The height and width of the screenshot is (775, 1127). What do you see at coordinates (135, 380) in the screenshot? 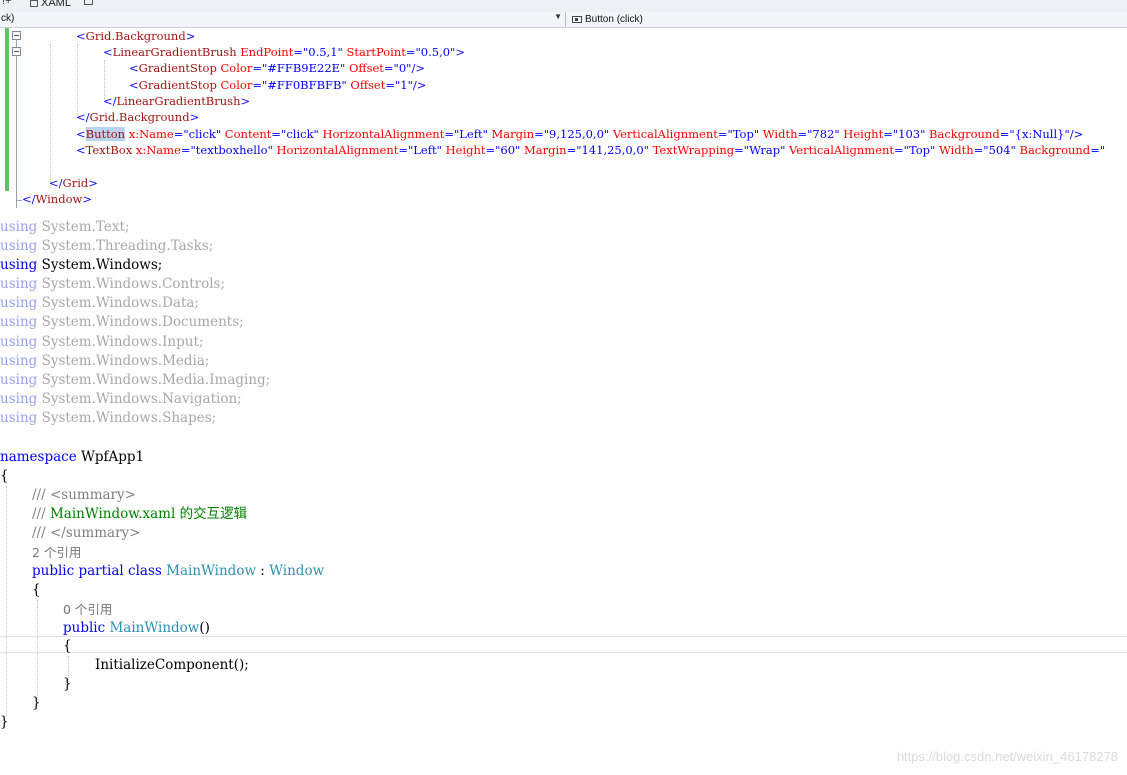
I see `using-line: using System.Windows.Media.Imaging;` at bounding box center [135, 380].